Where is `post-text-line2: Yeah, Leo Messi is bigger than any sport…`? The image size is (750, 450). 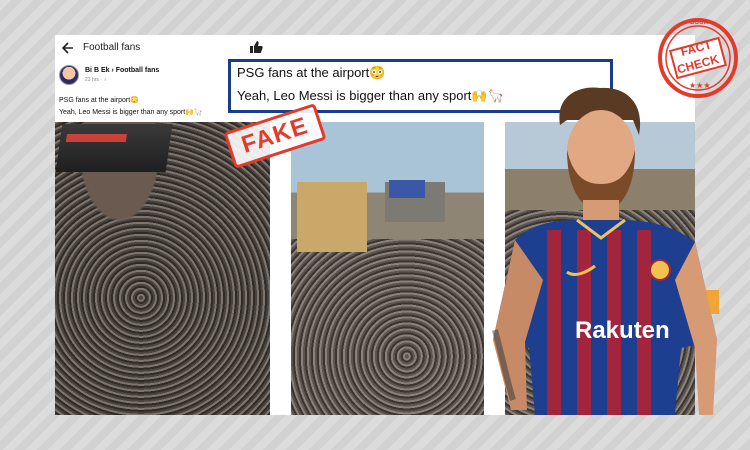
post-text-line2: Yeah, Leo Messi is bigger than any sport… is located at coordinates (131, 112).